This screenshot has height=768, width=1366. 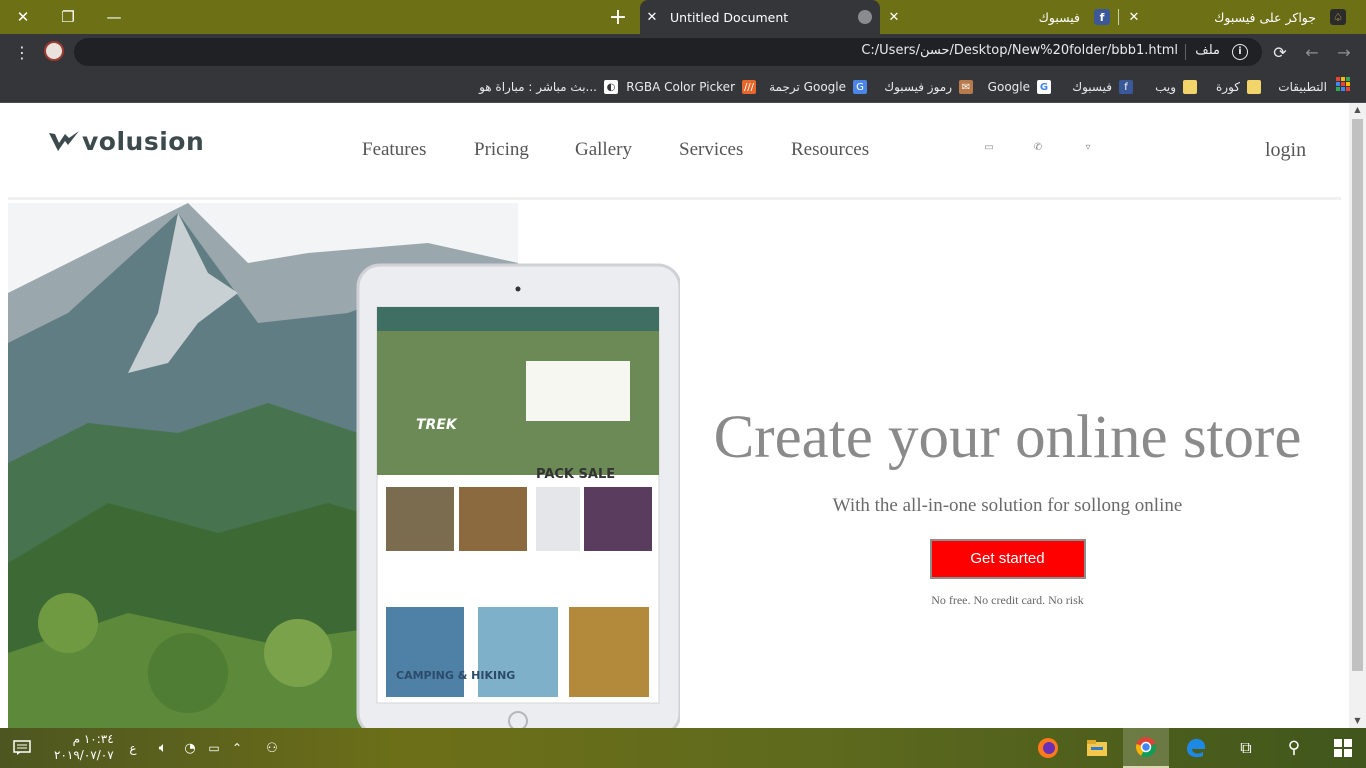 I want to click on scroll-down-icon: ▼, so click(x=1357, y=721).